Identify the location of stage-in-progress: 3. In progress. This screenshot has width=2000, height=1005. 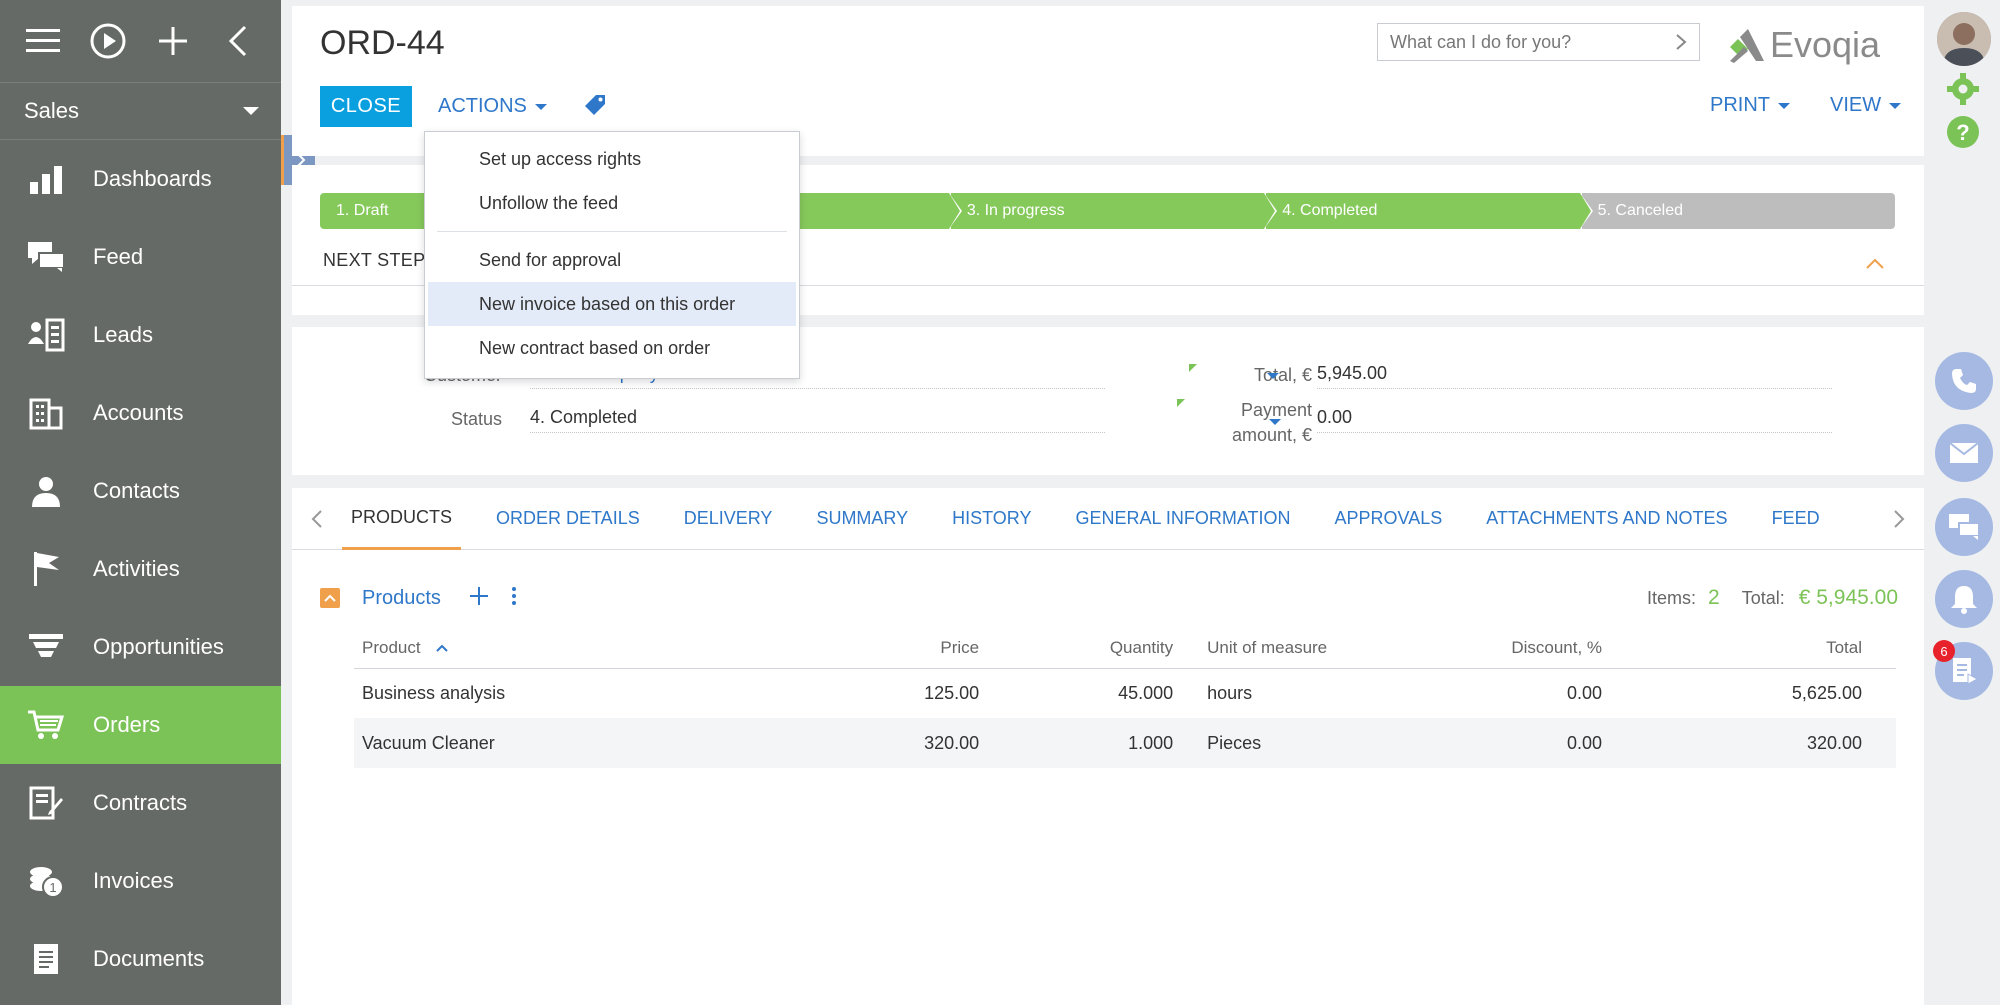
(1114, 211).